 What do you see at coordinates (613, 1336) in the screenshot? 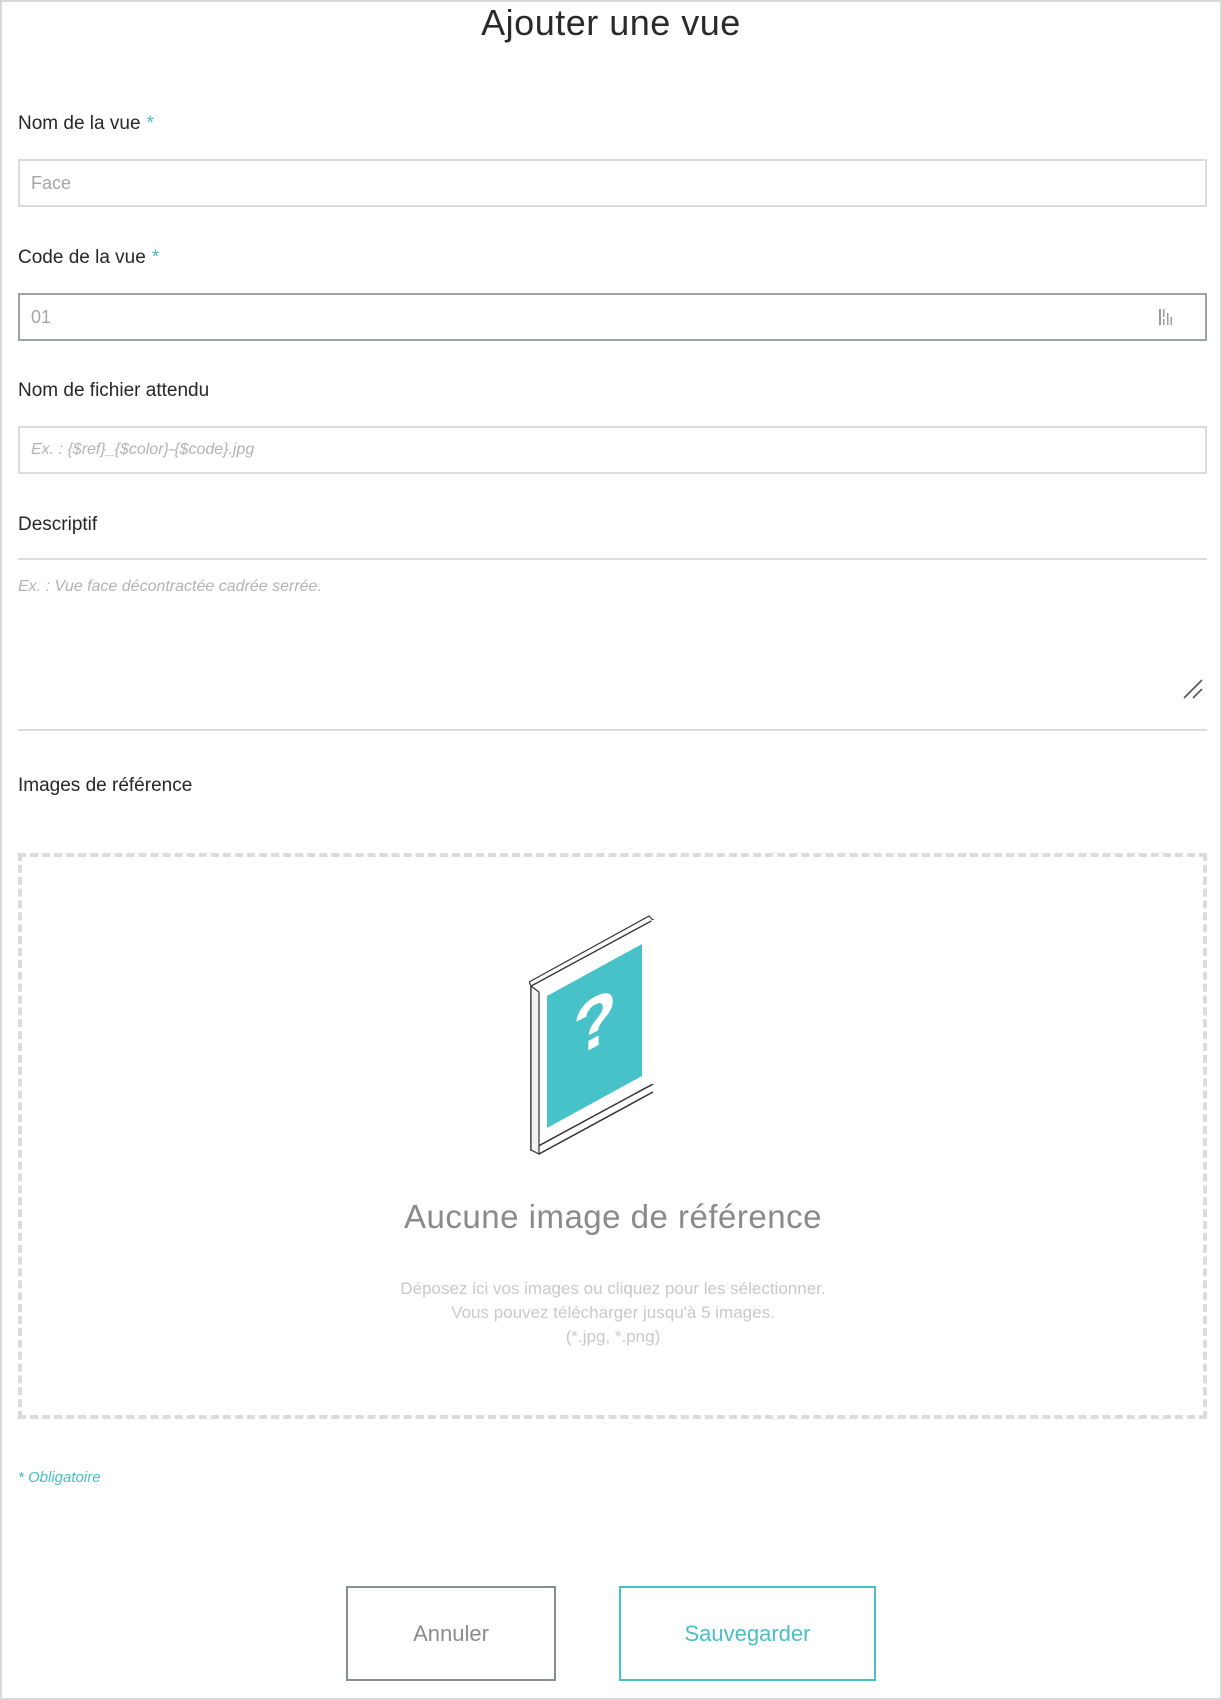
I see `dropzone-hint: (*.jpg, *.png)` at bounding box center [613, 1336].